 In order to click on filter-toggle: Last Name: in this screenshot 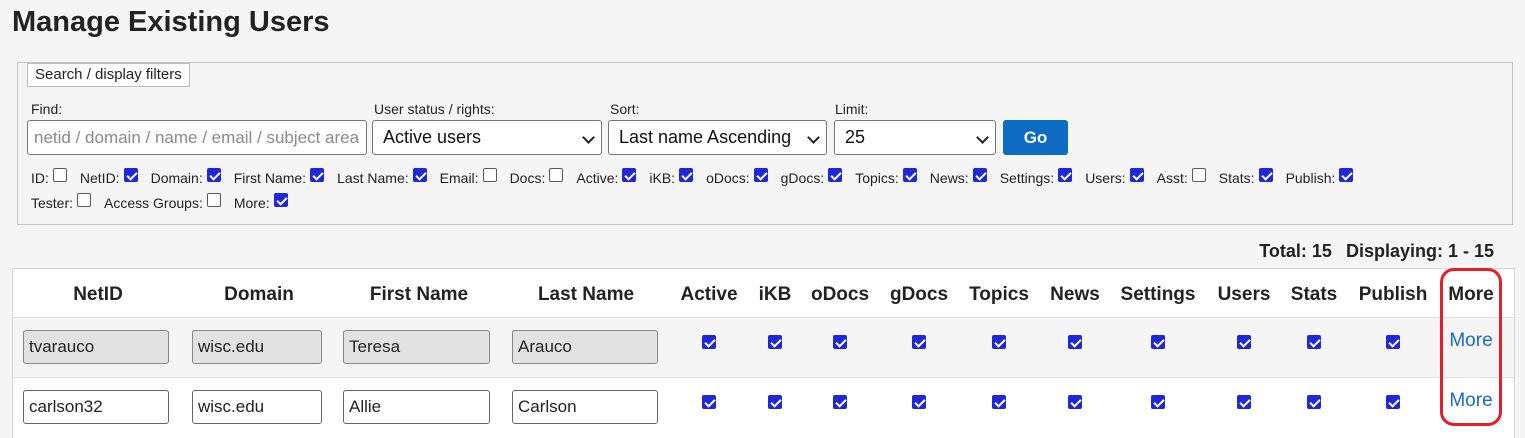, I will do `click(382, 177)`.